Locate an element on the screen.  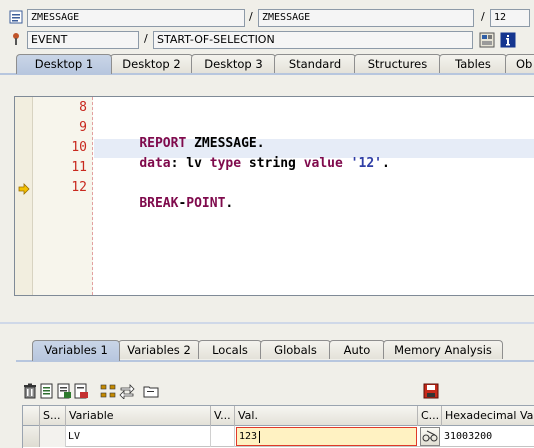
current-line-arrow-icon is located at coordinates (24, 189).